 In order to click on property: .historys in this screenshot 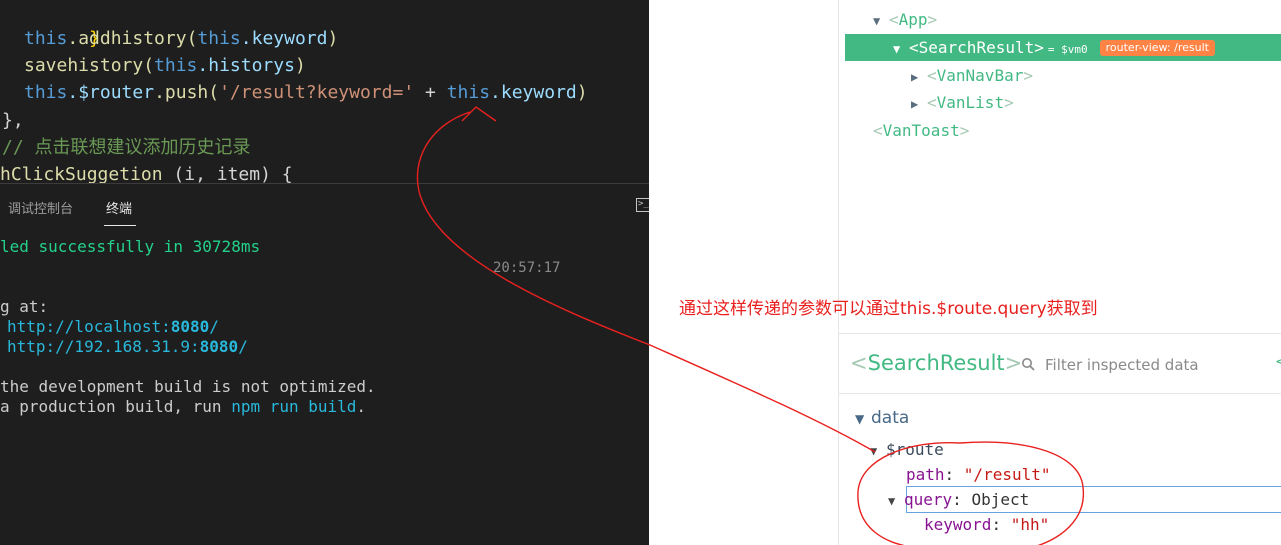, I will do `click(246, 65)`.